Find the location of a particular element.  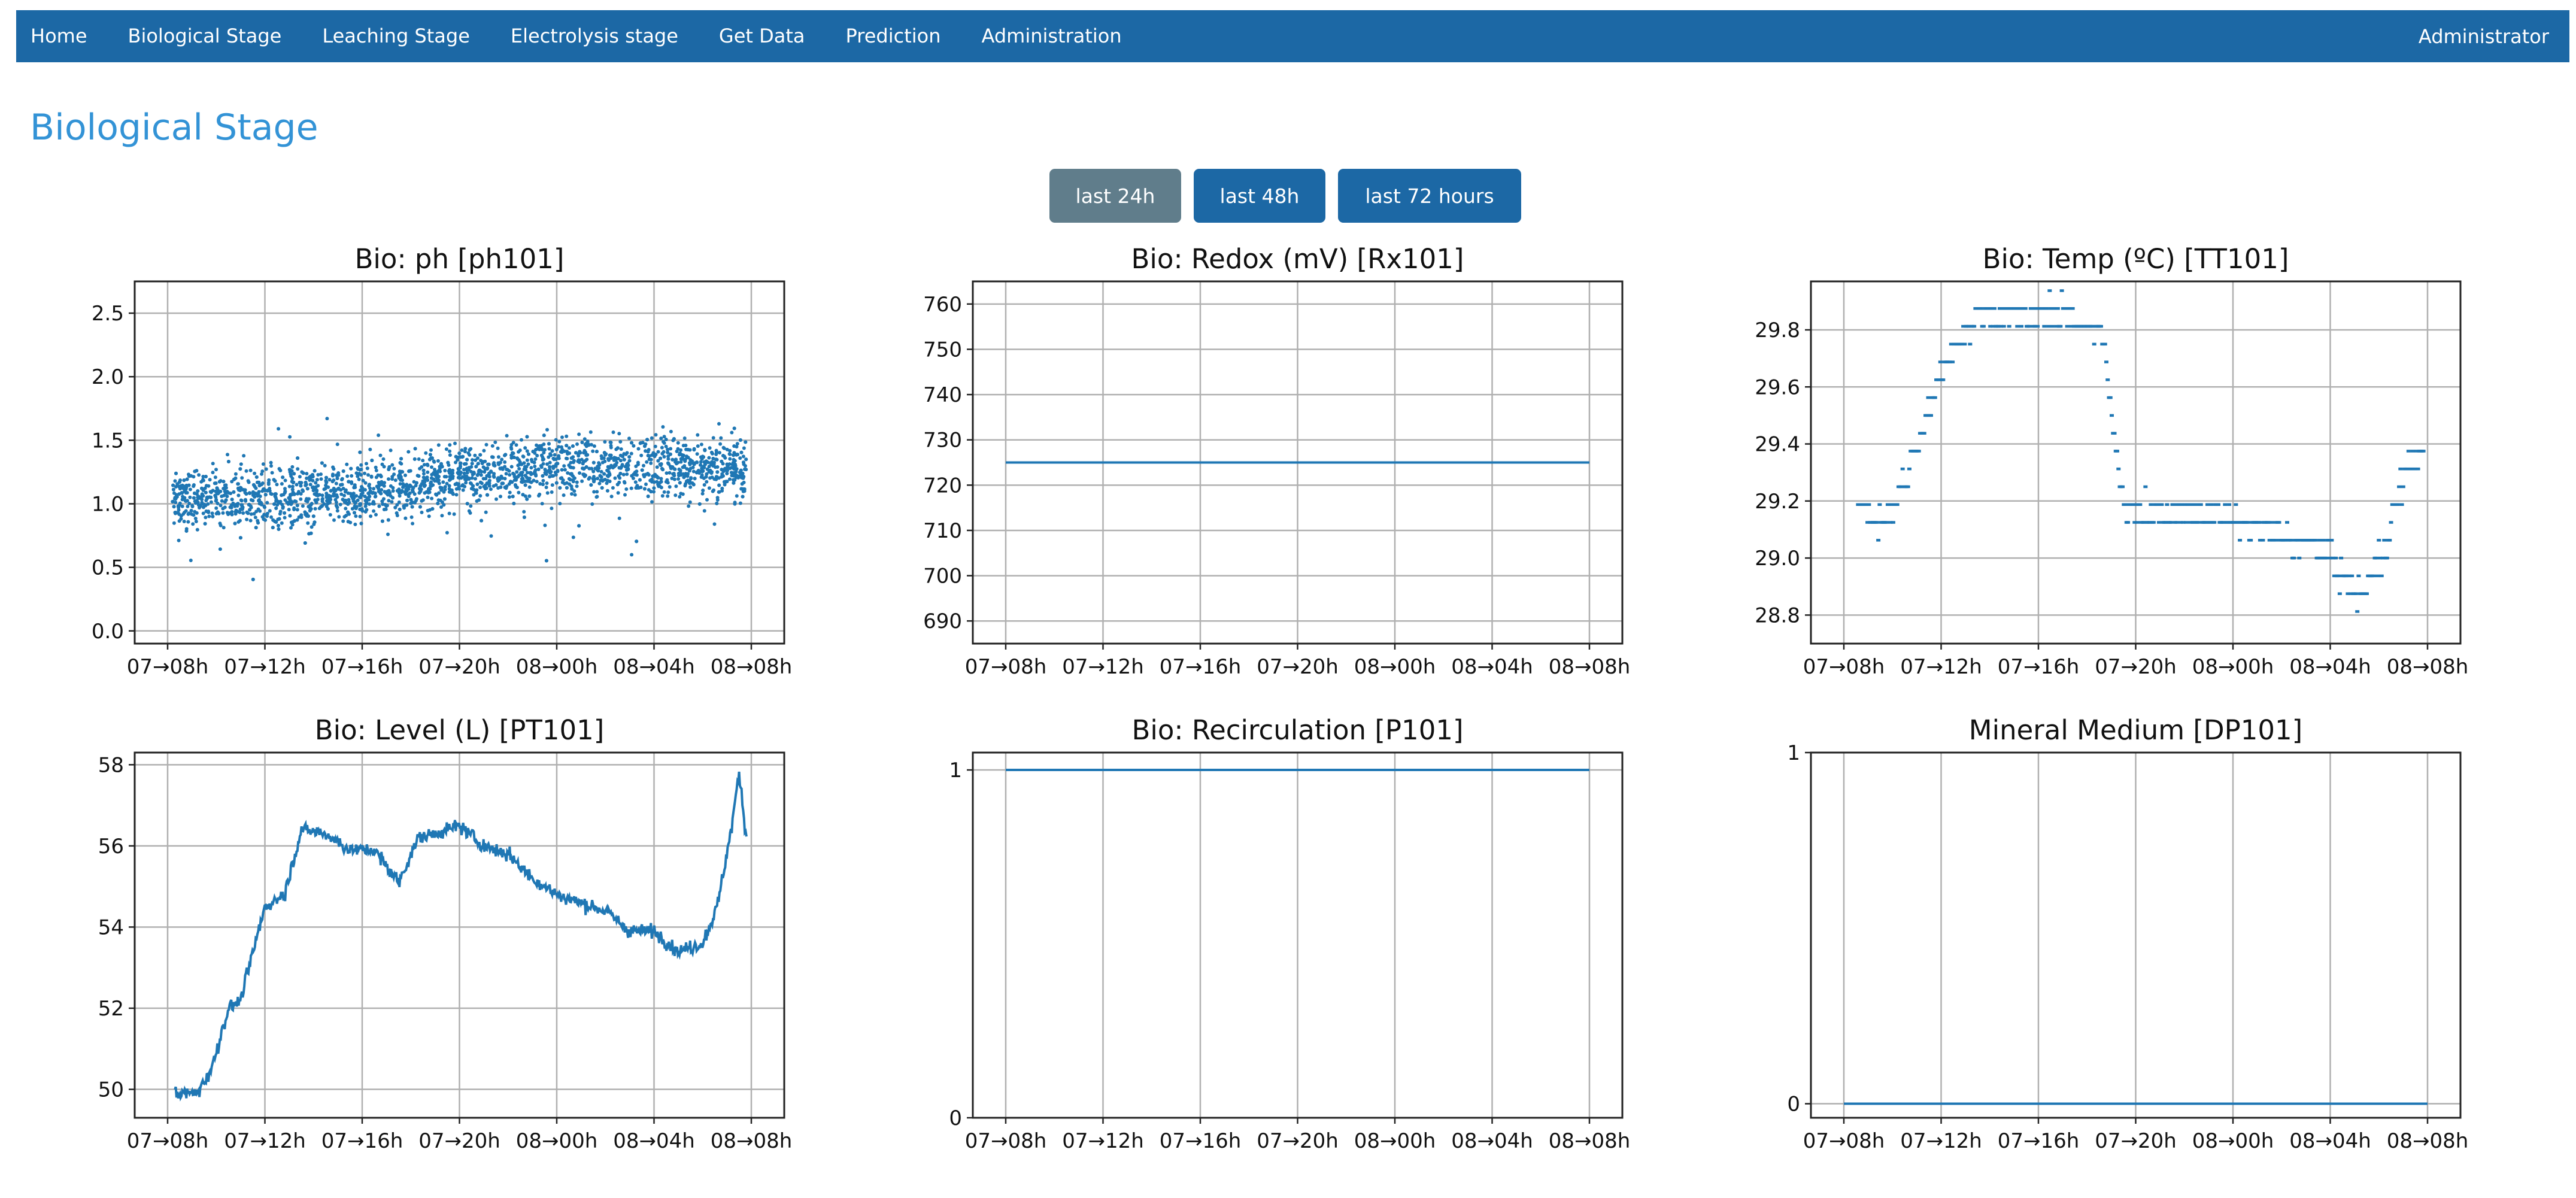

x-tick-label: 08→08h is located at coordinates (752, 1141).